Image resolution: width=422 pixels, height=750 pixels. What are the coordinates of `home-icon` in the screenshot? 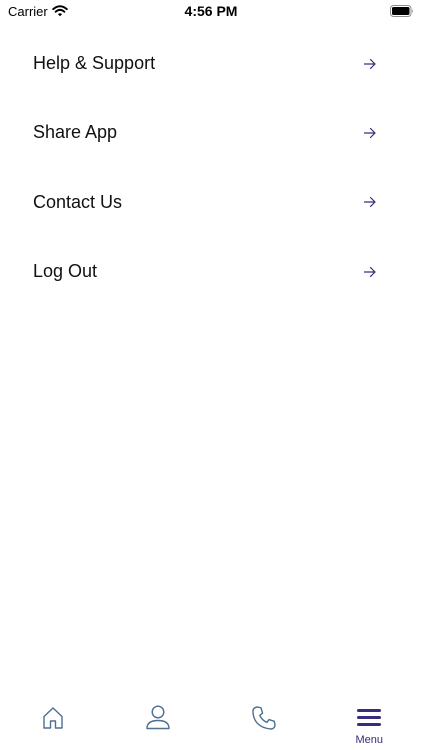 It's located at (53, 718).